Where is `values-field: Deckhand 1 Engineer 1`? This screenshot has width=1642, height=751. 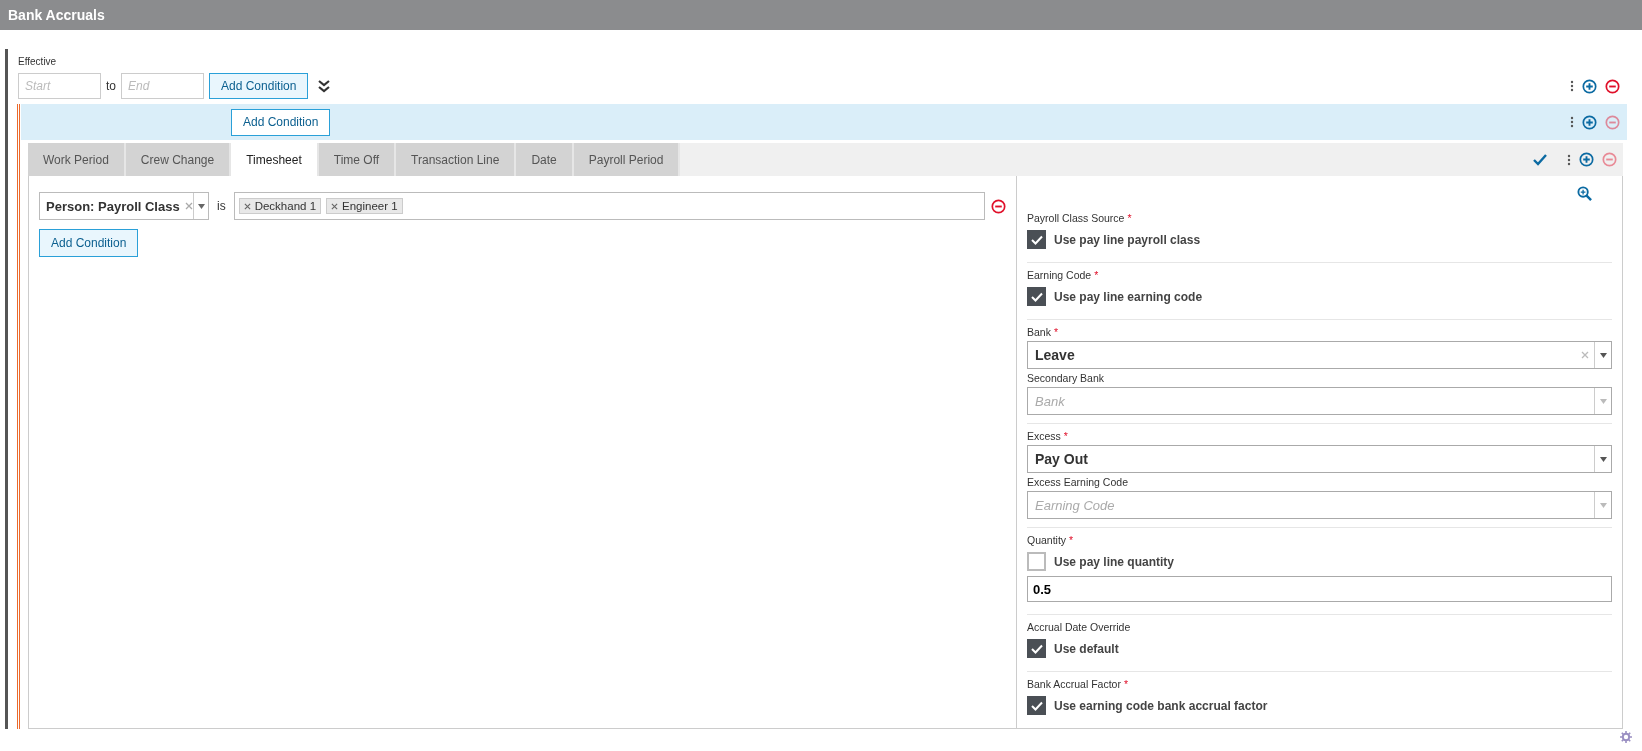
values-field: Deckhand 1 Engineer 1 is located at coordinates (609, 206).